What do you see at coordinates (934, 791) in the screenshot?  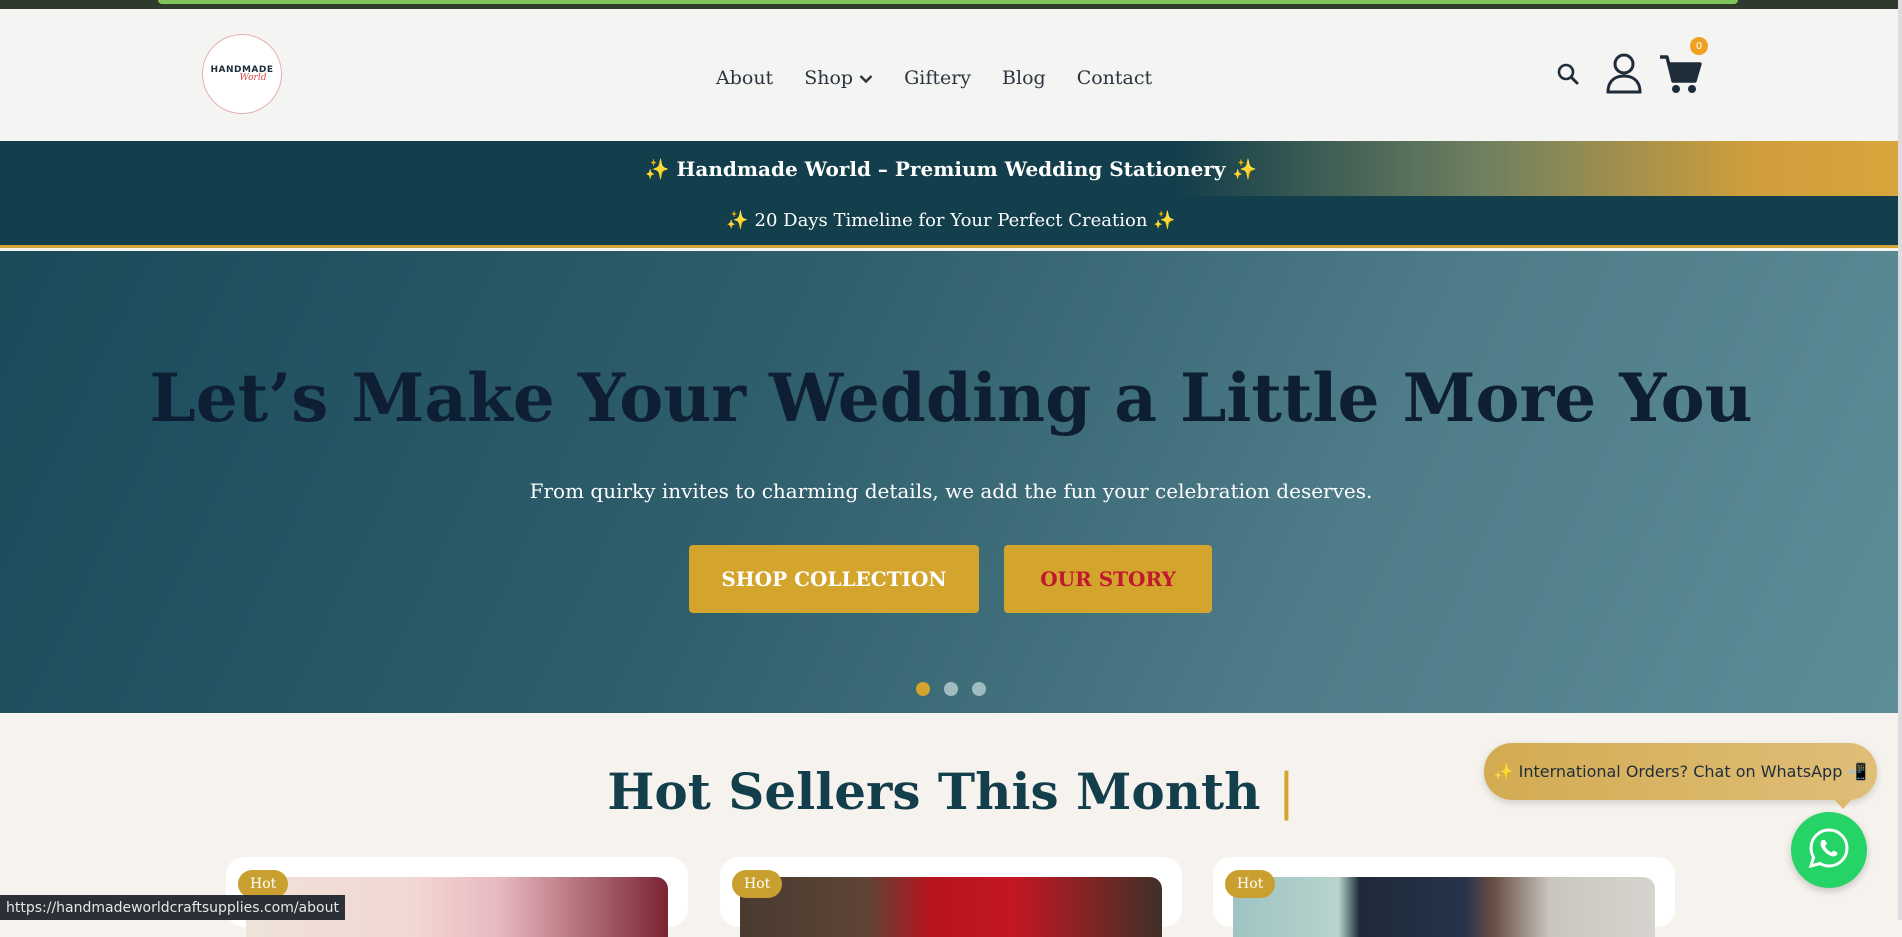 I see `hot-sellers-title-text: Hot Sellers This Month` at bounding box center [934, 791].